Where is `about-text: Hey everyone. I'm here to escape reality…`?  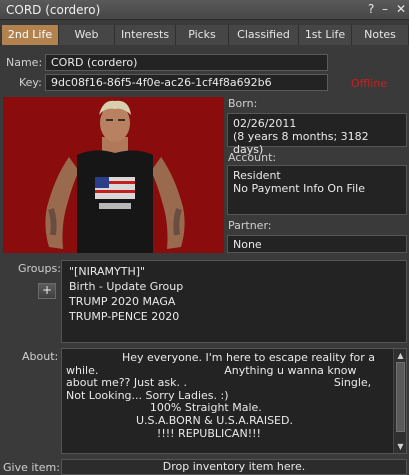 about-text: Hey everyone. I'm here to escape reality… is located at coordinates (220, 395).